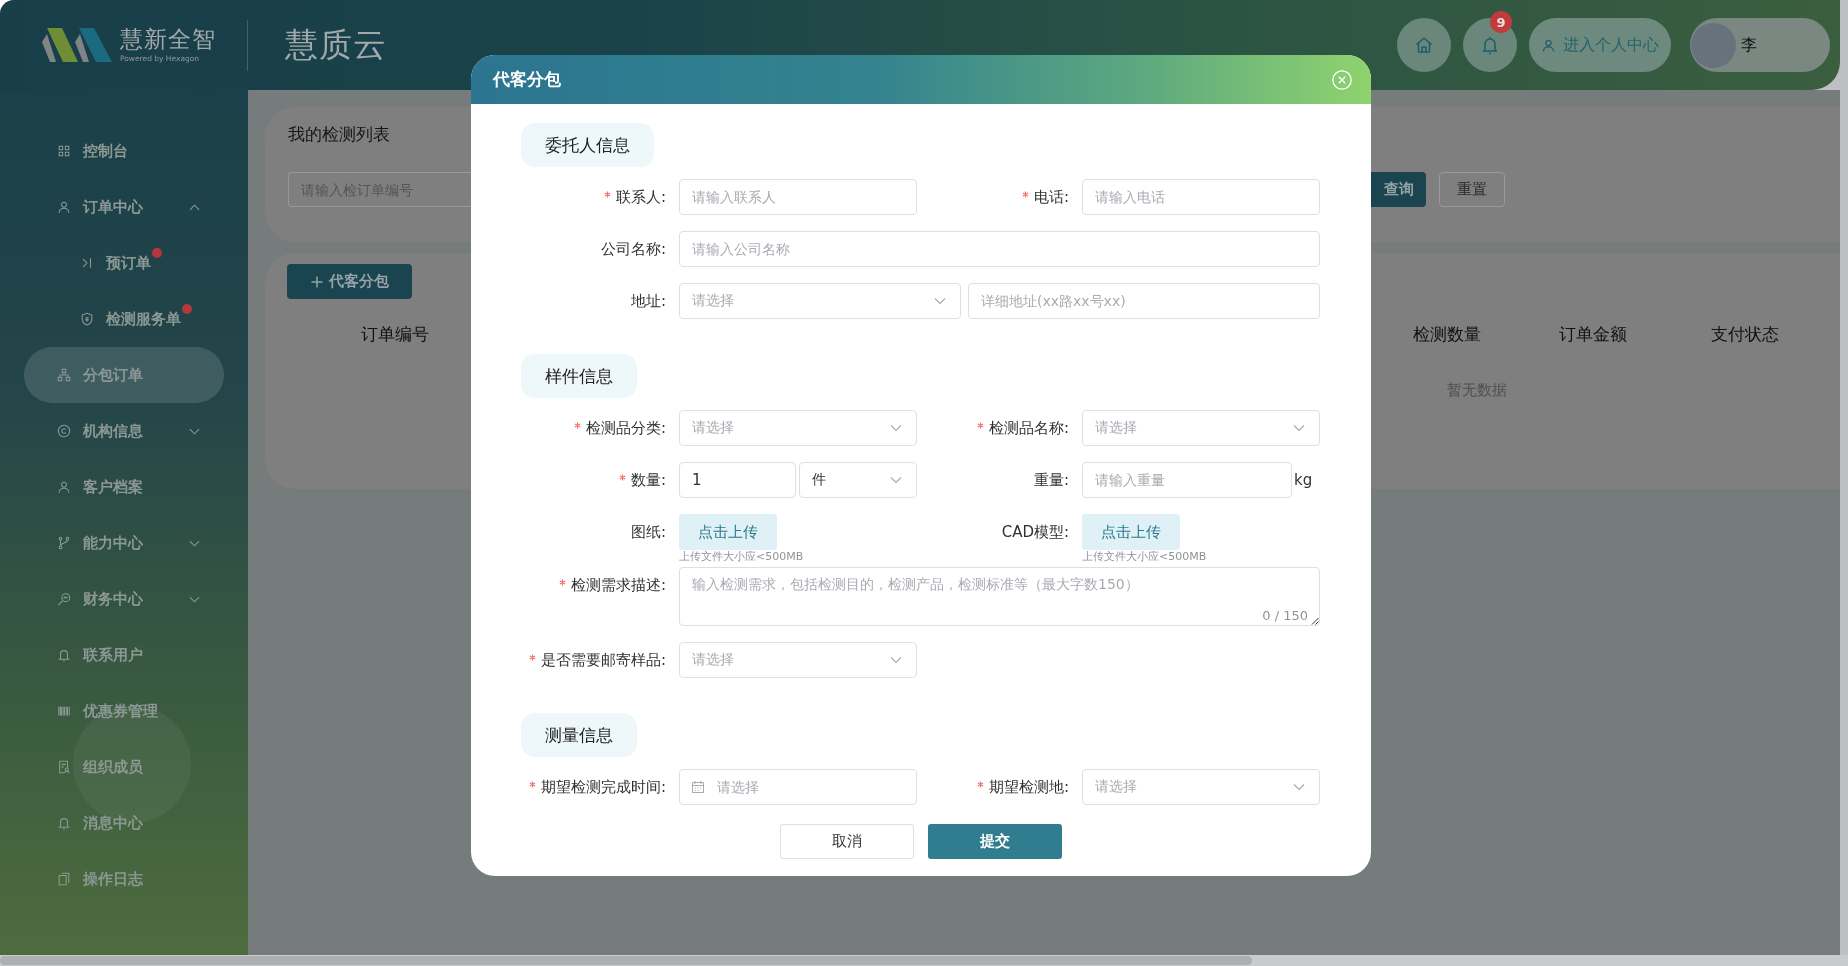 This screenshot has width=1848, height=966. I want to click on input-field: 请输入重量, so click(1187, 480).